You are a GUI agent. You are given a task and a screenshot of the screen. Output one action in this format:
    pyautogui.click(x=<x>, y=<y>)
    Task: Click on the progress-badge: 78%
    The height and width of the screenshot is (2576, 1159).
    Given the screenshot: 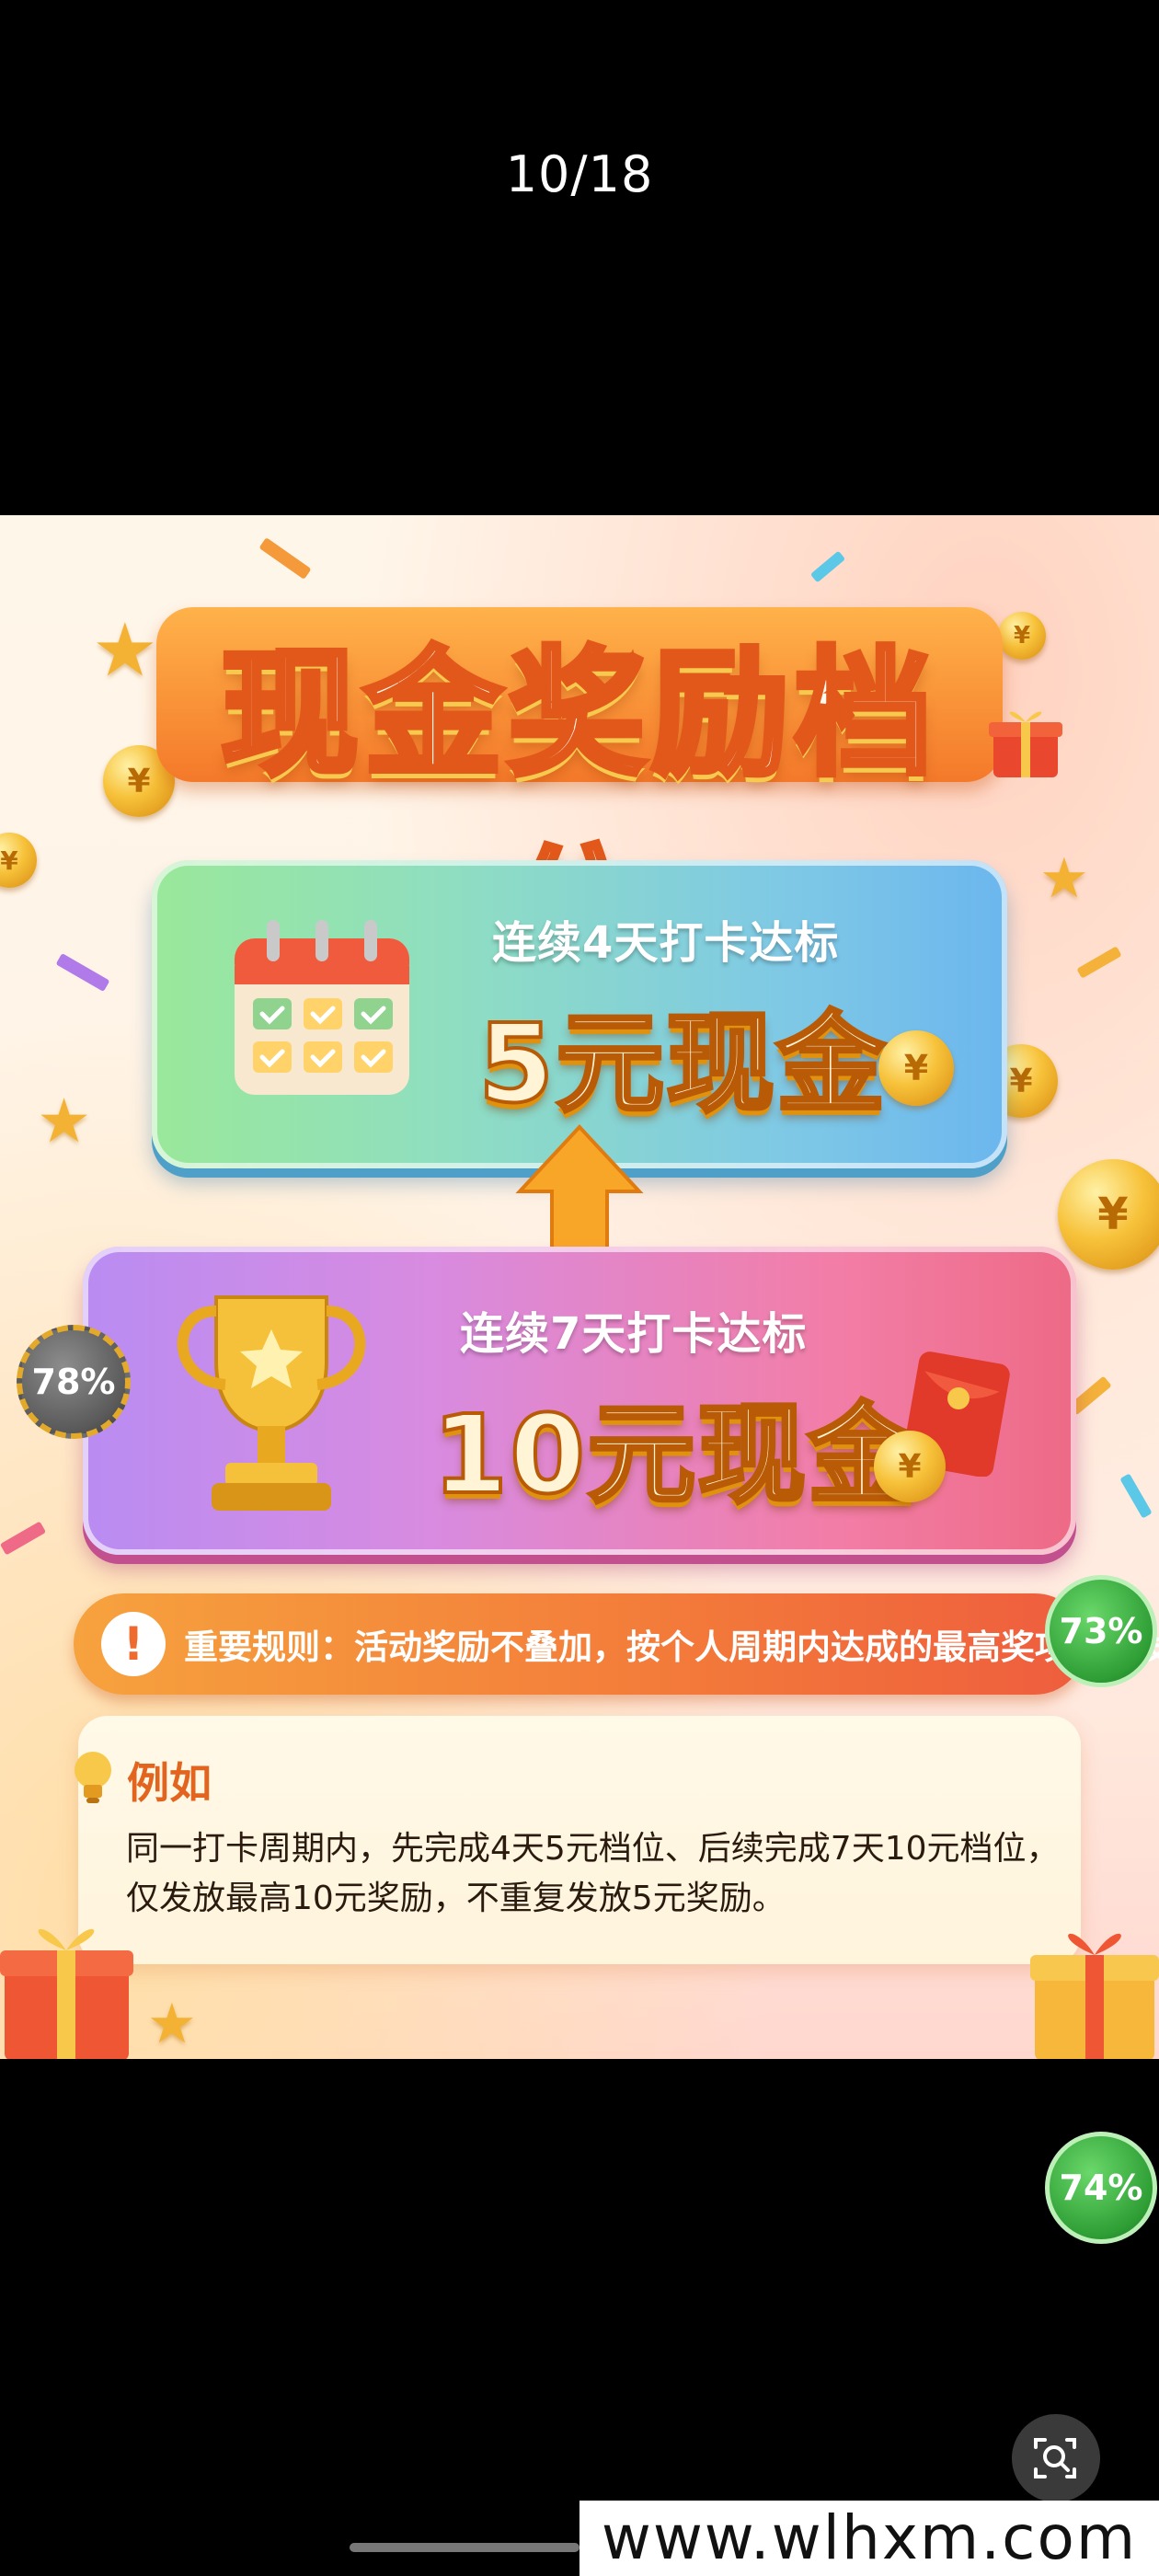 What is the action you would take?
    pyautogui.click(x=74, y=1382)
    